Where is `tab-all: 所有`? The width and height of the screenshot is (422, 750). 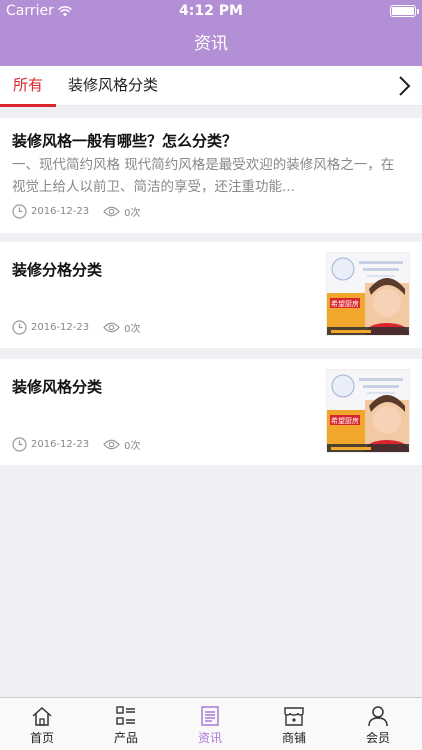 tab-all: 所有 is located at coordinates (28, 86).